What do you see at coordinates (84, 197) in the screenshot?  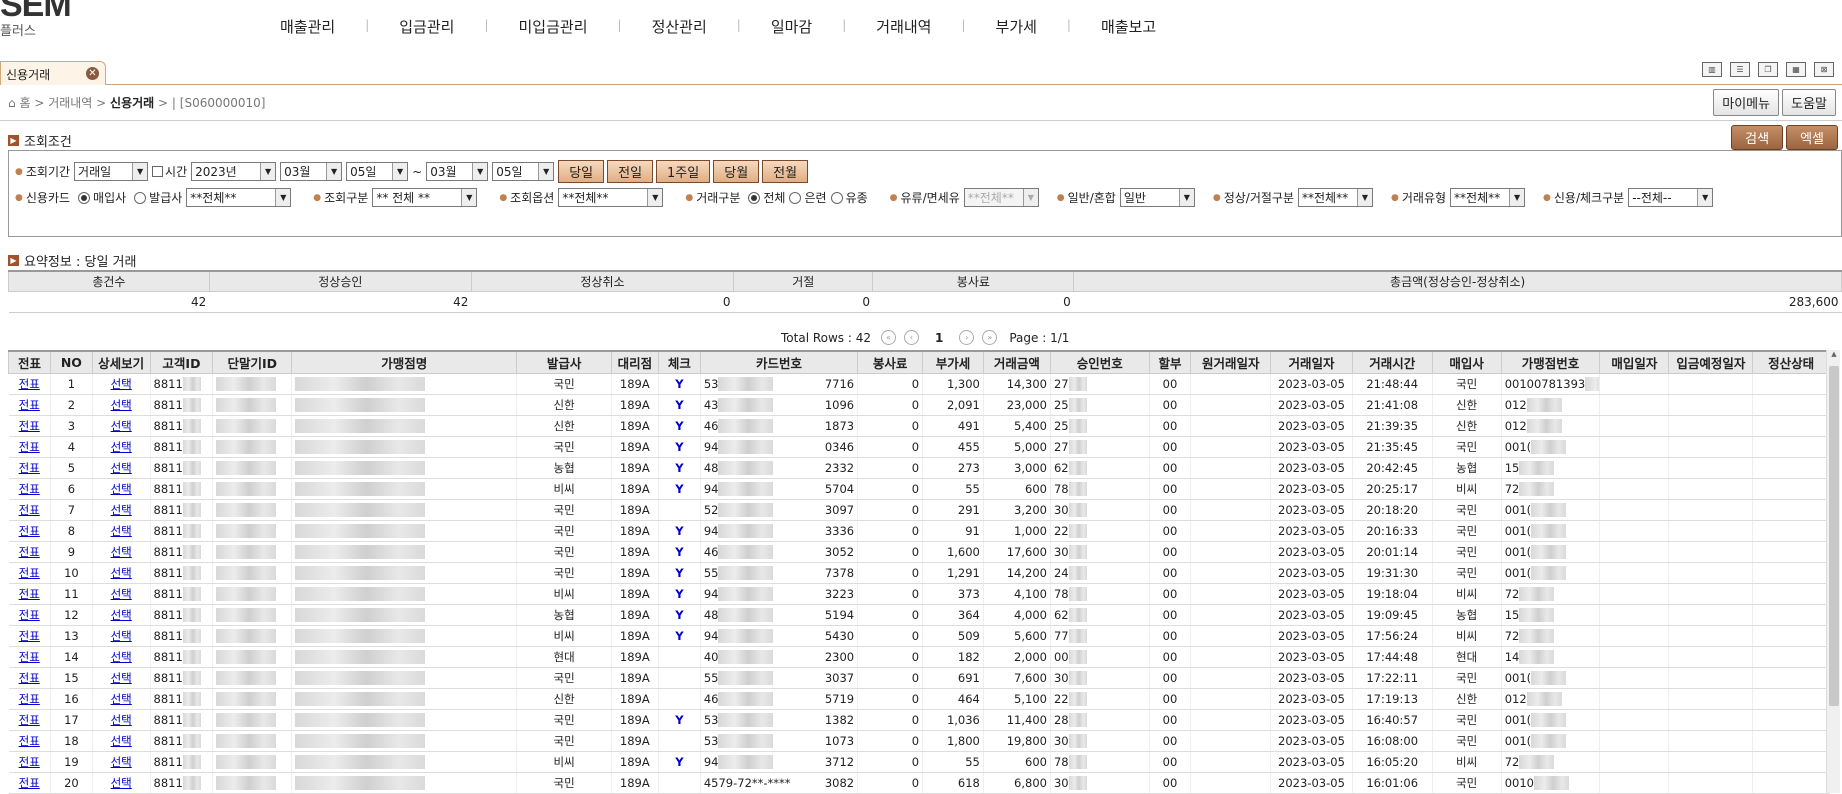 I see `acquirer-radio` at bounding box center [84, 197].